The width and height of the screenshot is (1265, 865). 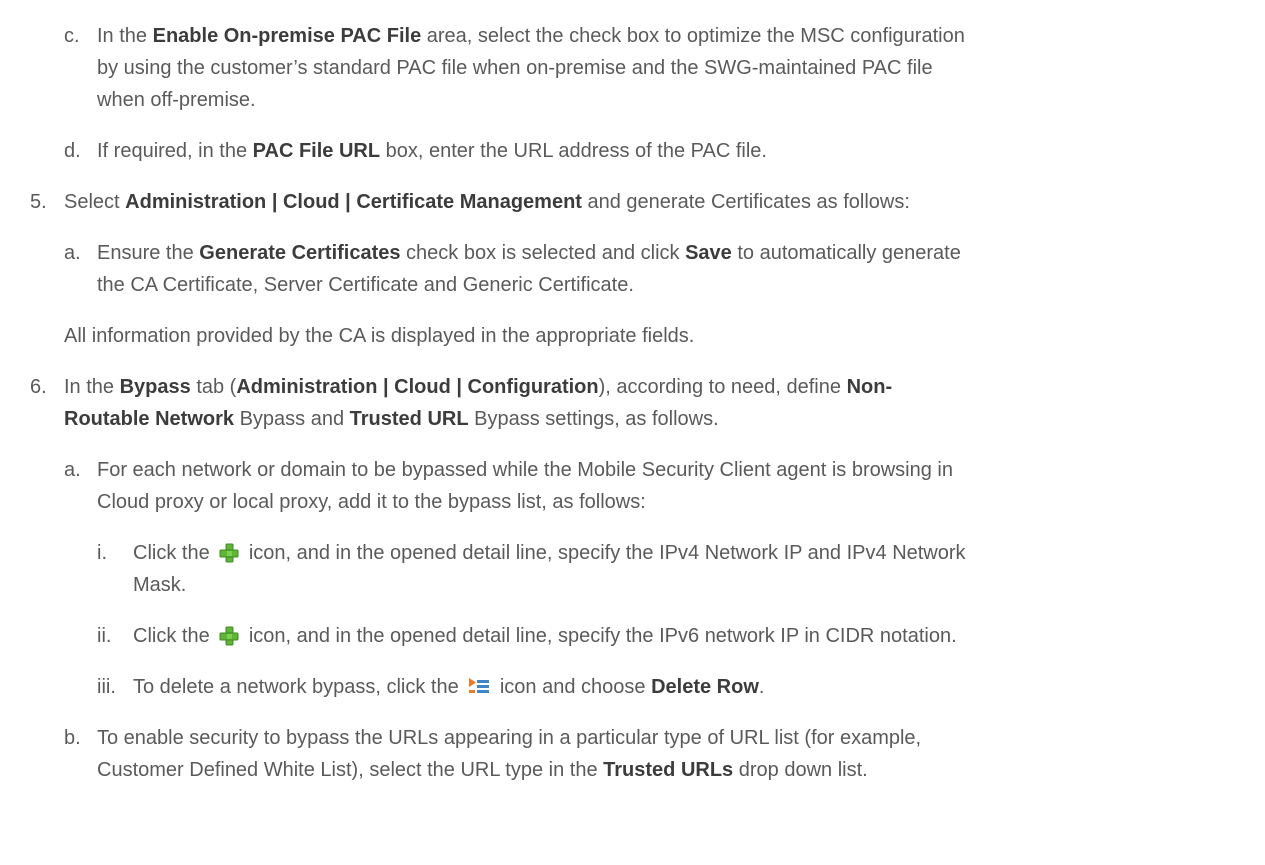 I want to click on list-marker-c: c., so click(x=72, y=36).